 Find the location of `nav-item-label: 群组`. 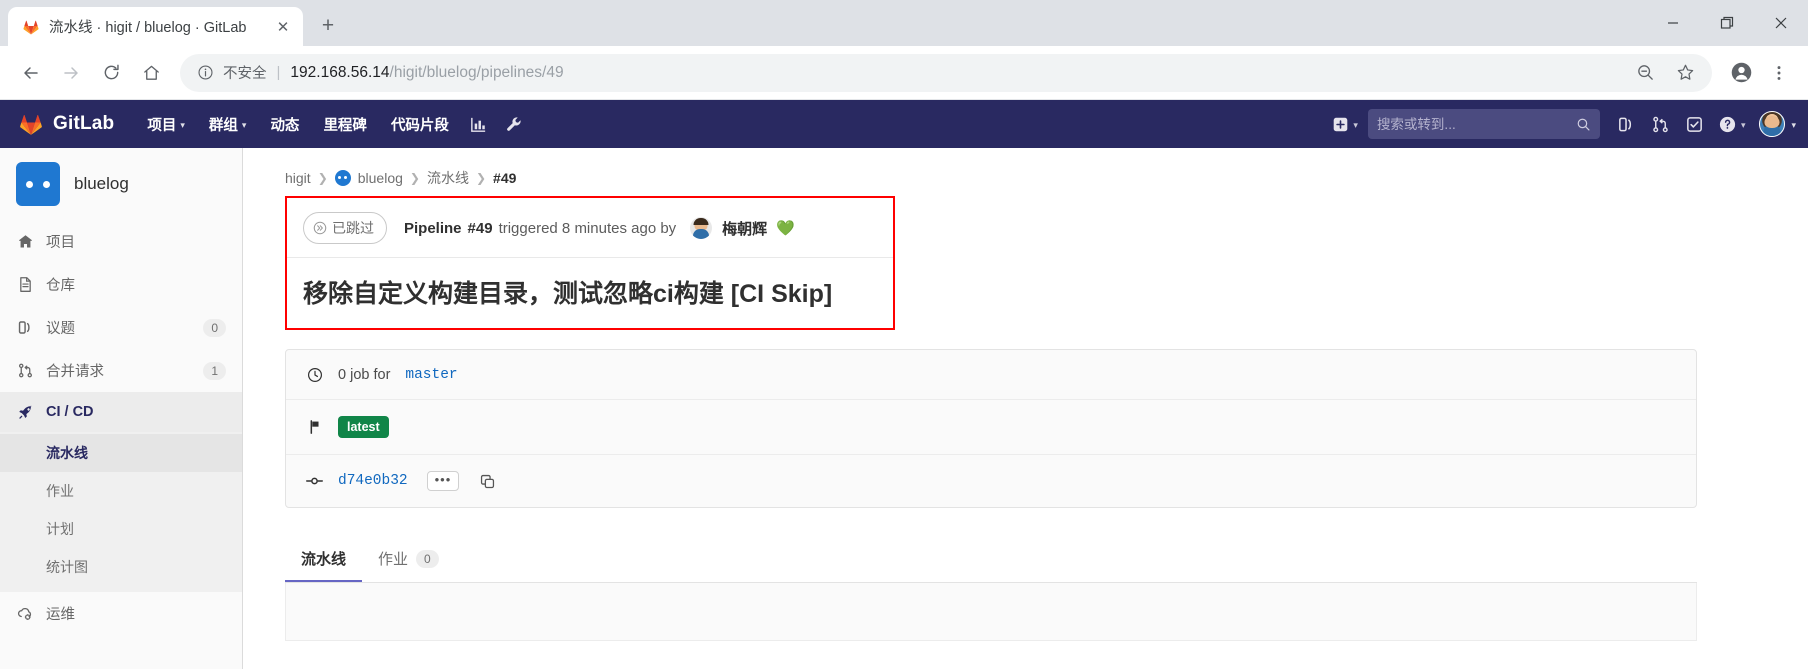

nav-item-label: 群组 is located at coordinates (223, 125).